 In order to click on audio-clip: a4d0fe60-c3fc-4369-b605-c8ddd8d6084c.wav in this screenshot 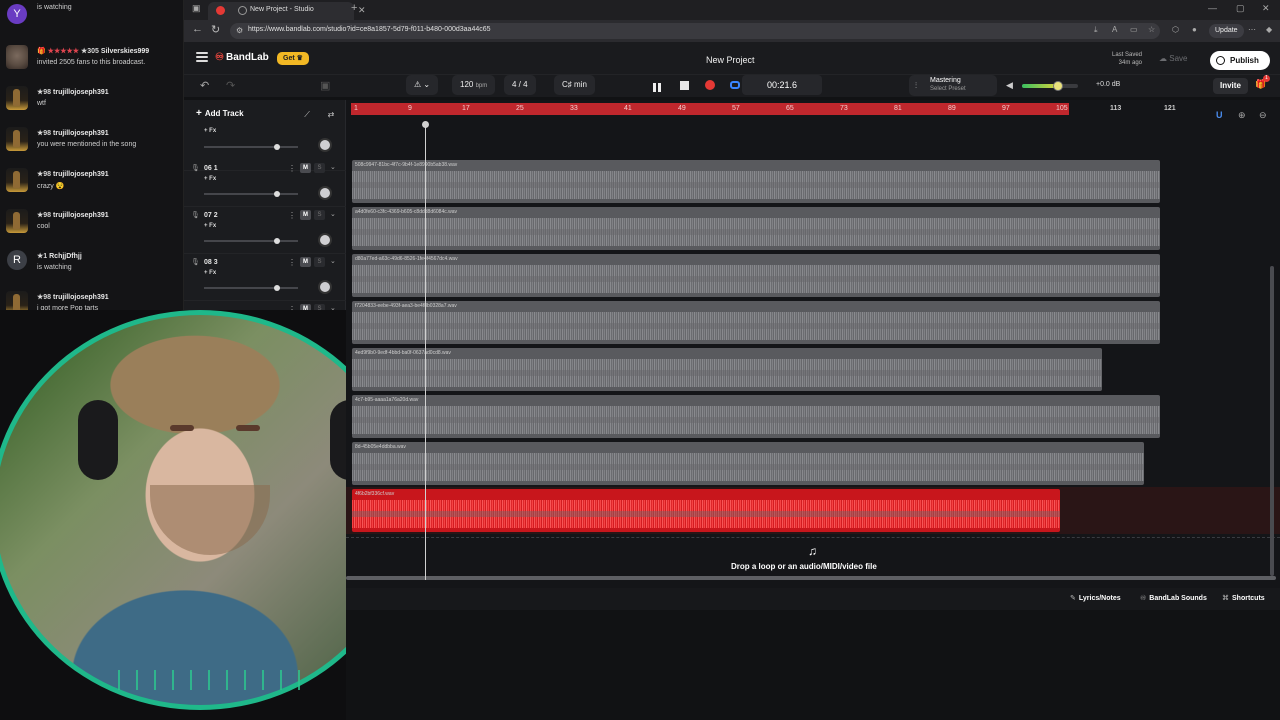, I will do `click(756, 228)`.